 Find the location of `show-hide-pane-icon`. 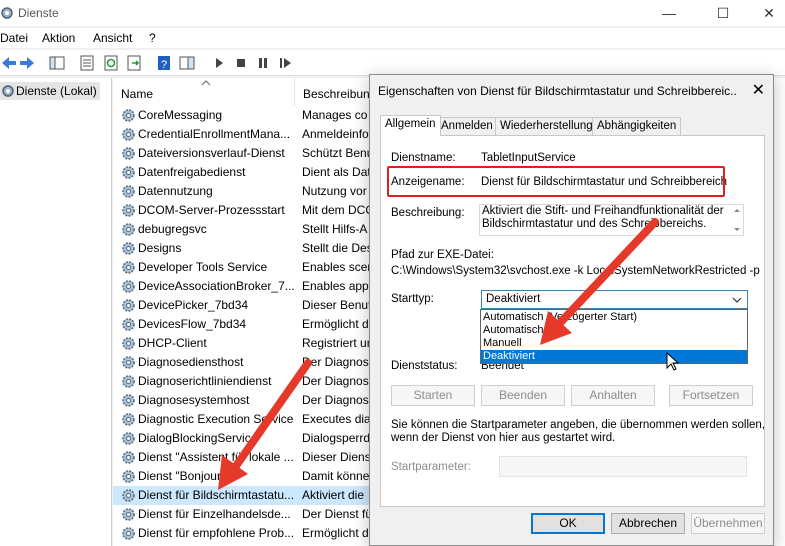

show-hide-pane-icon is located at coordinates (187, 63).